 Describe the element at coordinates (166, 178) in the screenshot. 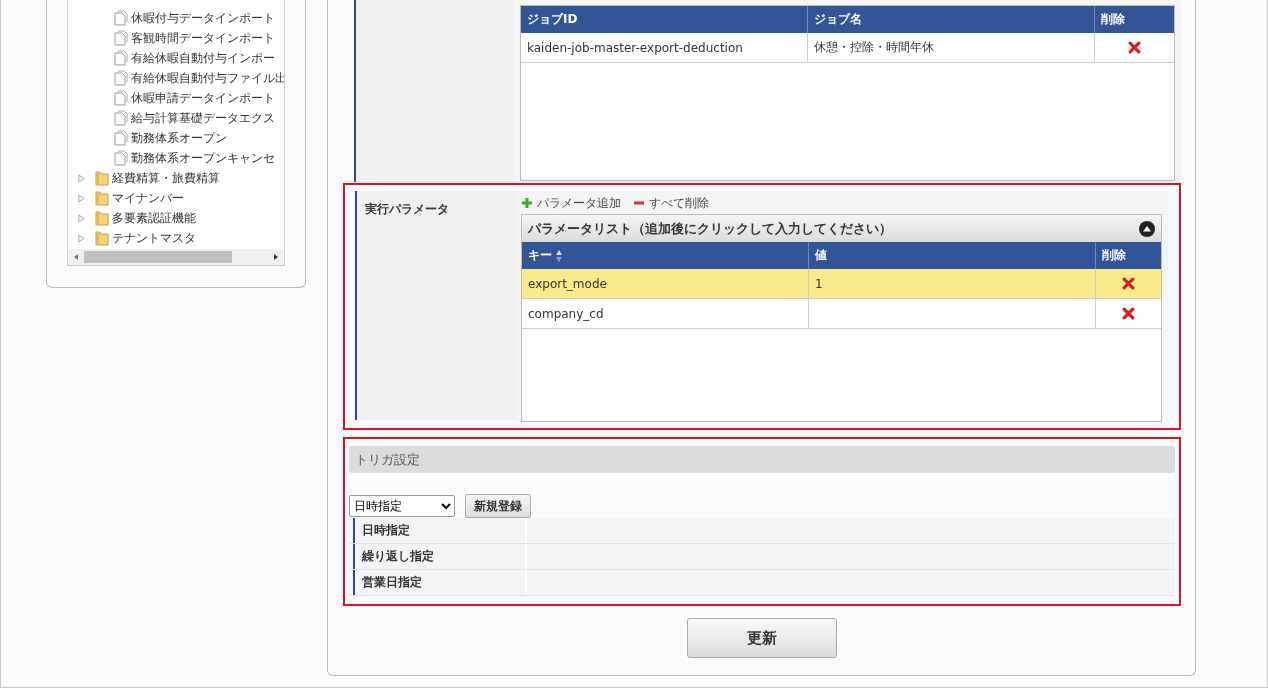

I see `tree-item: 経費精算・旅費精算` at that location.